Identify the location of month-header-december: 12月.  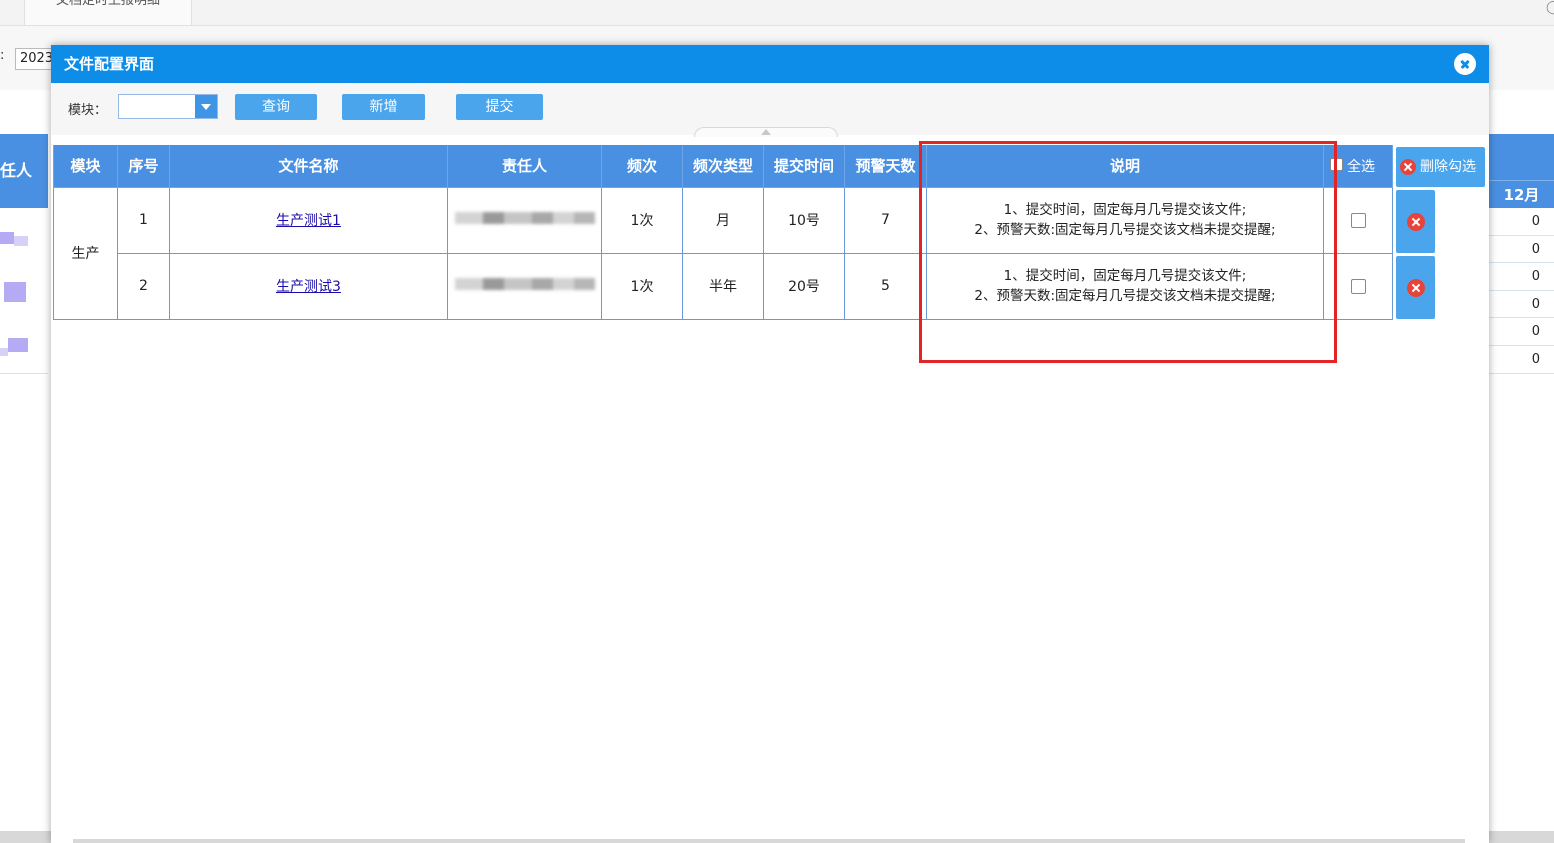
(1521, 194).